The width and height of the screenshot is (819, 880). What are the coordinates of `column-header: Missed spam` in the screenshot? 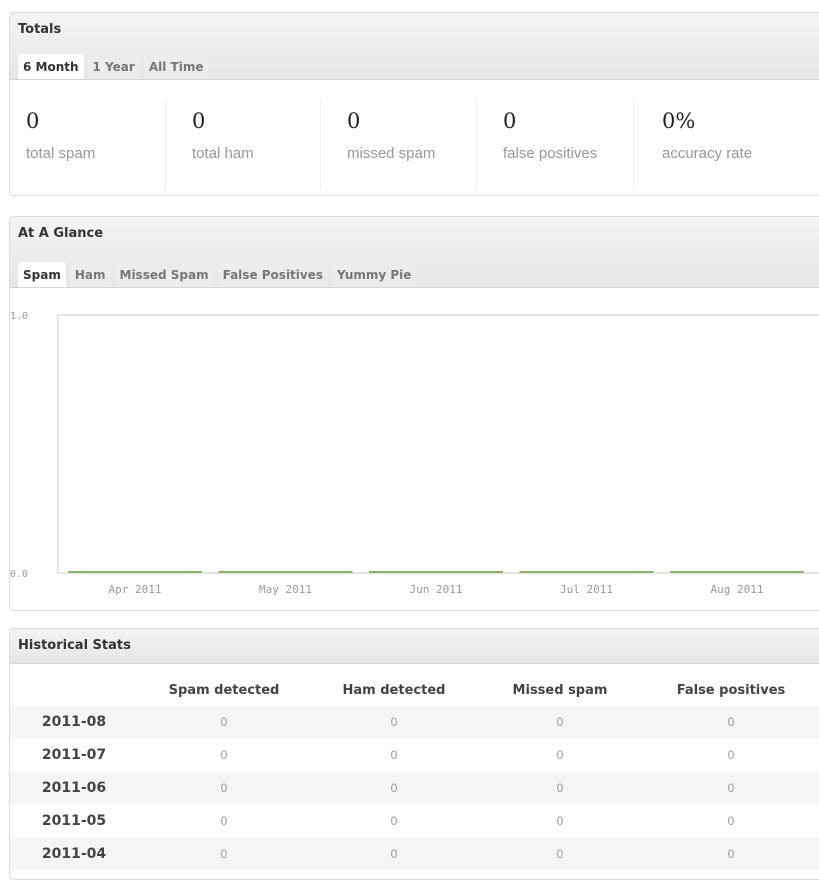 It's located at (560, 690).